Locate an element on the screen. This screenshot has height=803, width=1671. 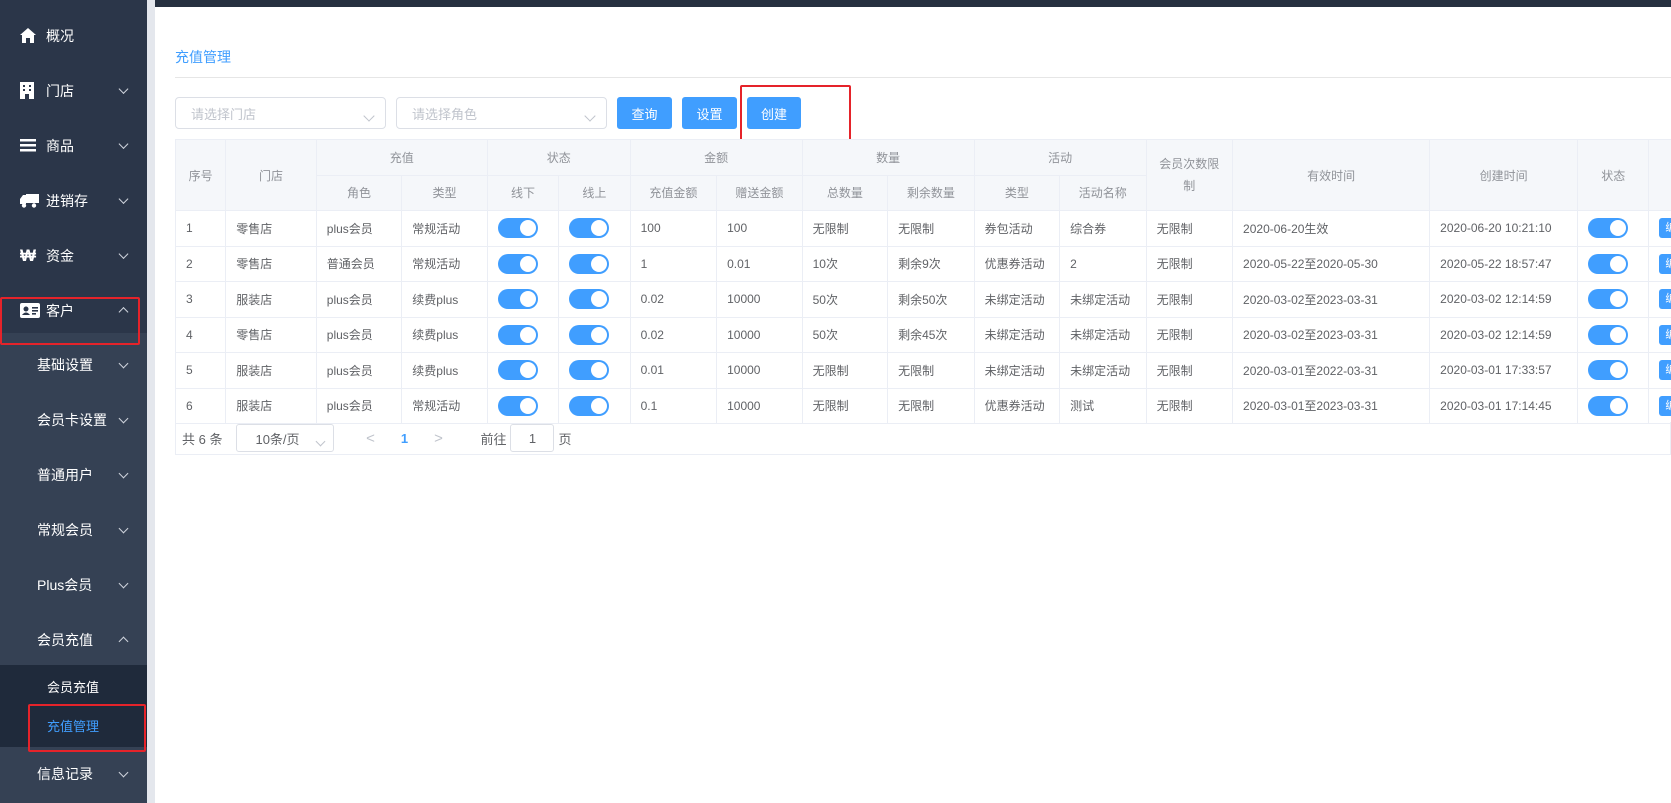
sidebar-item-label: 充值管理 is located at coordinates (73, 726).